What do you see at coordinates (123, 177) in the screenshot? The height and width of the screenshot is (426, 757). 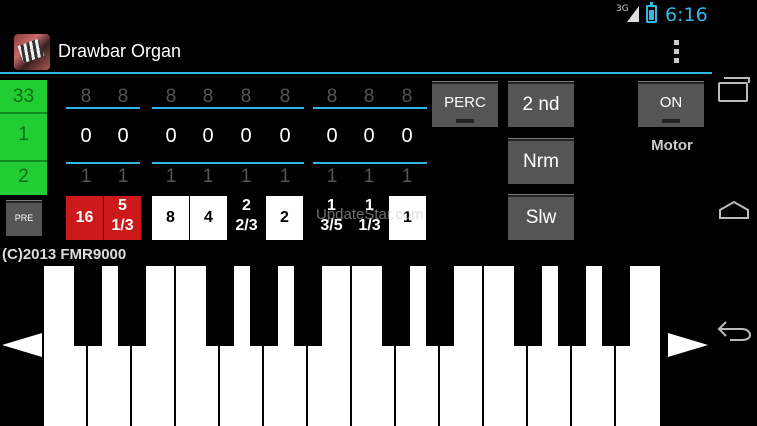 I see `drawbar-bot-2: 1` at bounding box center [123, 177].